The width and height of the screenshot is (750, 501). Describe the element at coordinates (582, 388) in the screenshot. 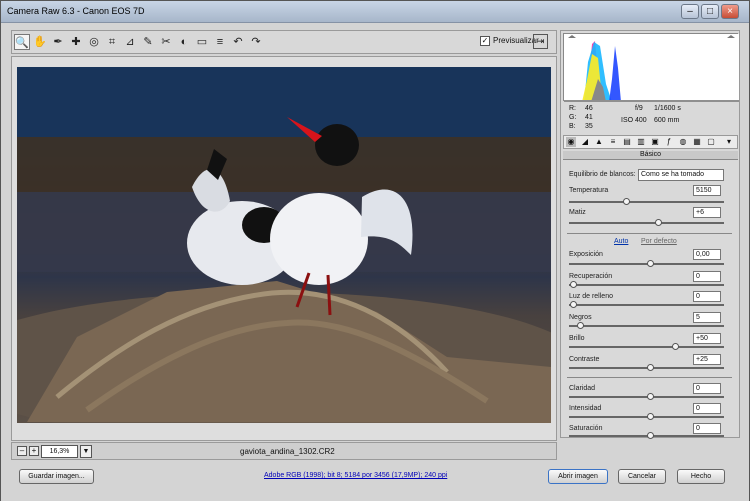

I see `clarity-label: Claridad` at that location.